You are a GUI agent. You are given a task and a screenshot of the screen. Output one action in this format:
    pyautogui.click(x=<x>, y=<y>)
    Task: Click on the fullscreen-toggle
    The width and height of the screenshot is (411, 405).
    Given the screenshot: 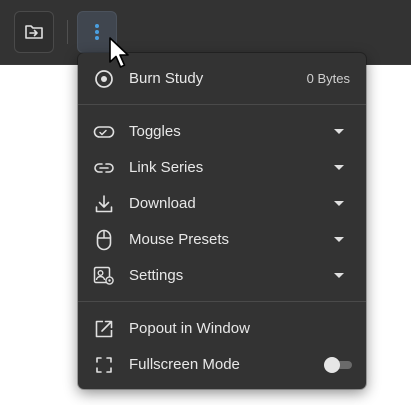 What is the action you would take?
    pyautogui.click(x=338, y=365)
    